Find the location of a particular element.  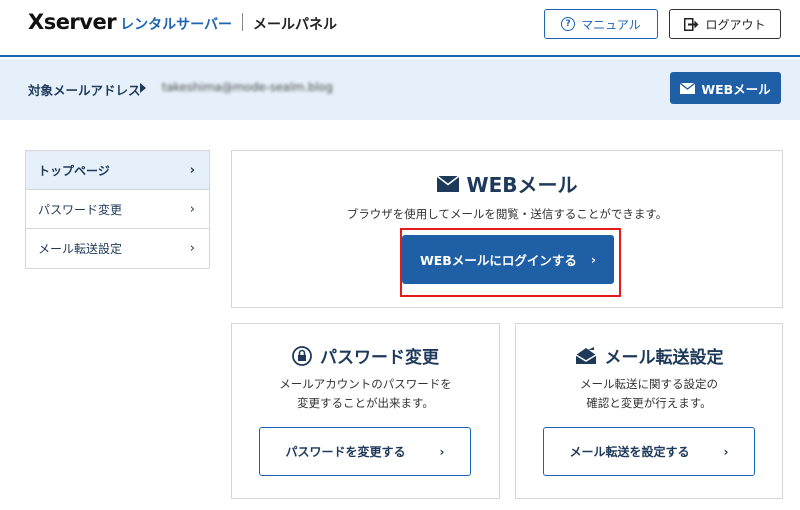

panel-name: メールパネル is located at coordinates (294, 25).